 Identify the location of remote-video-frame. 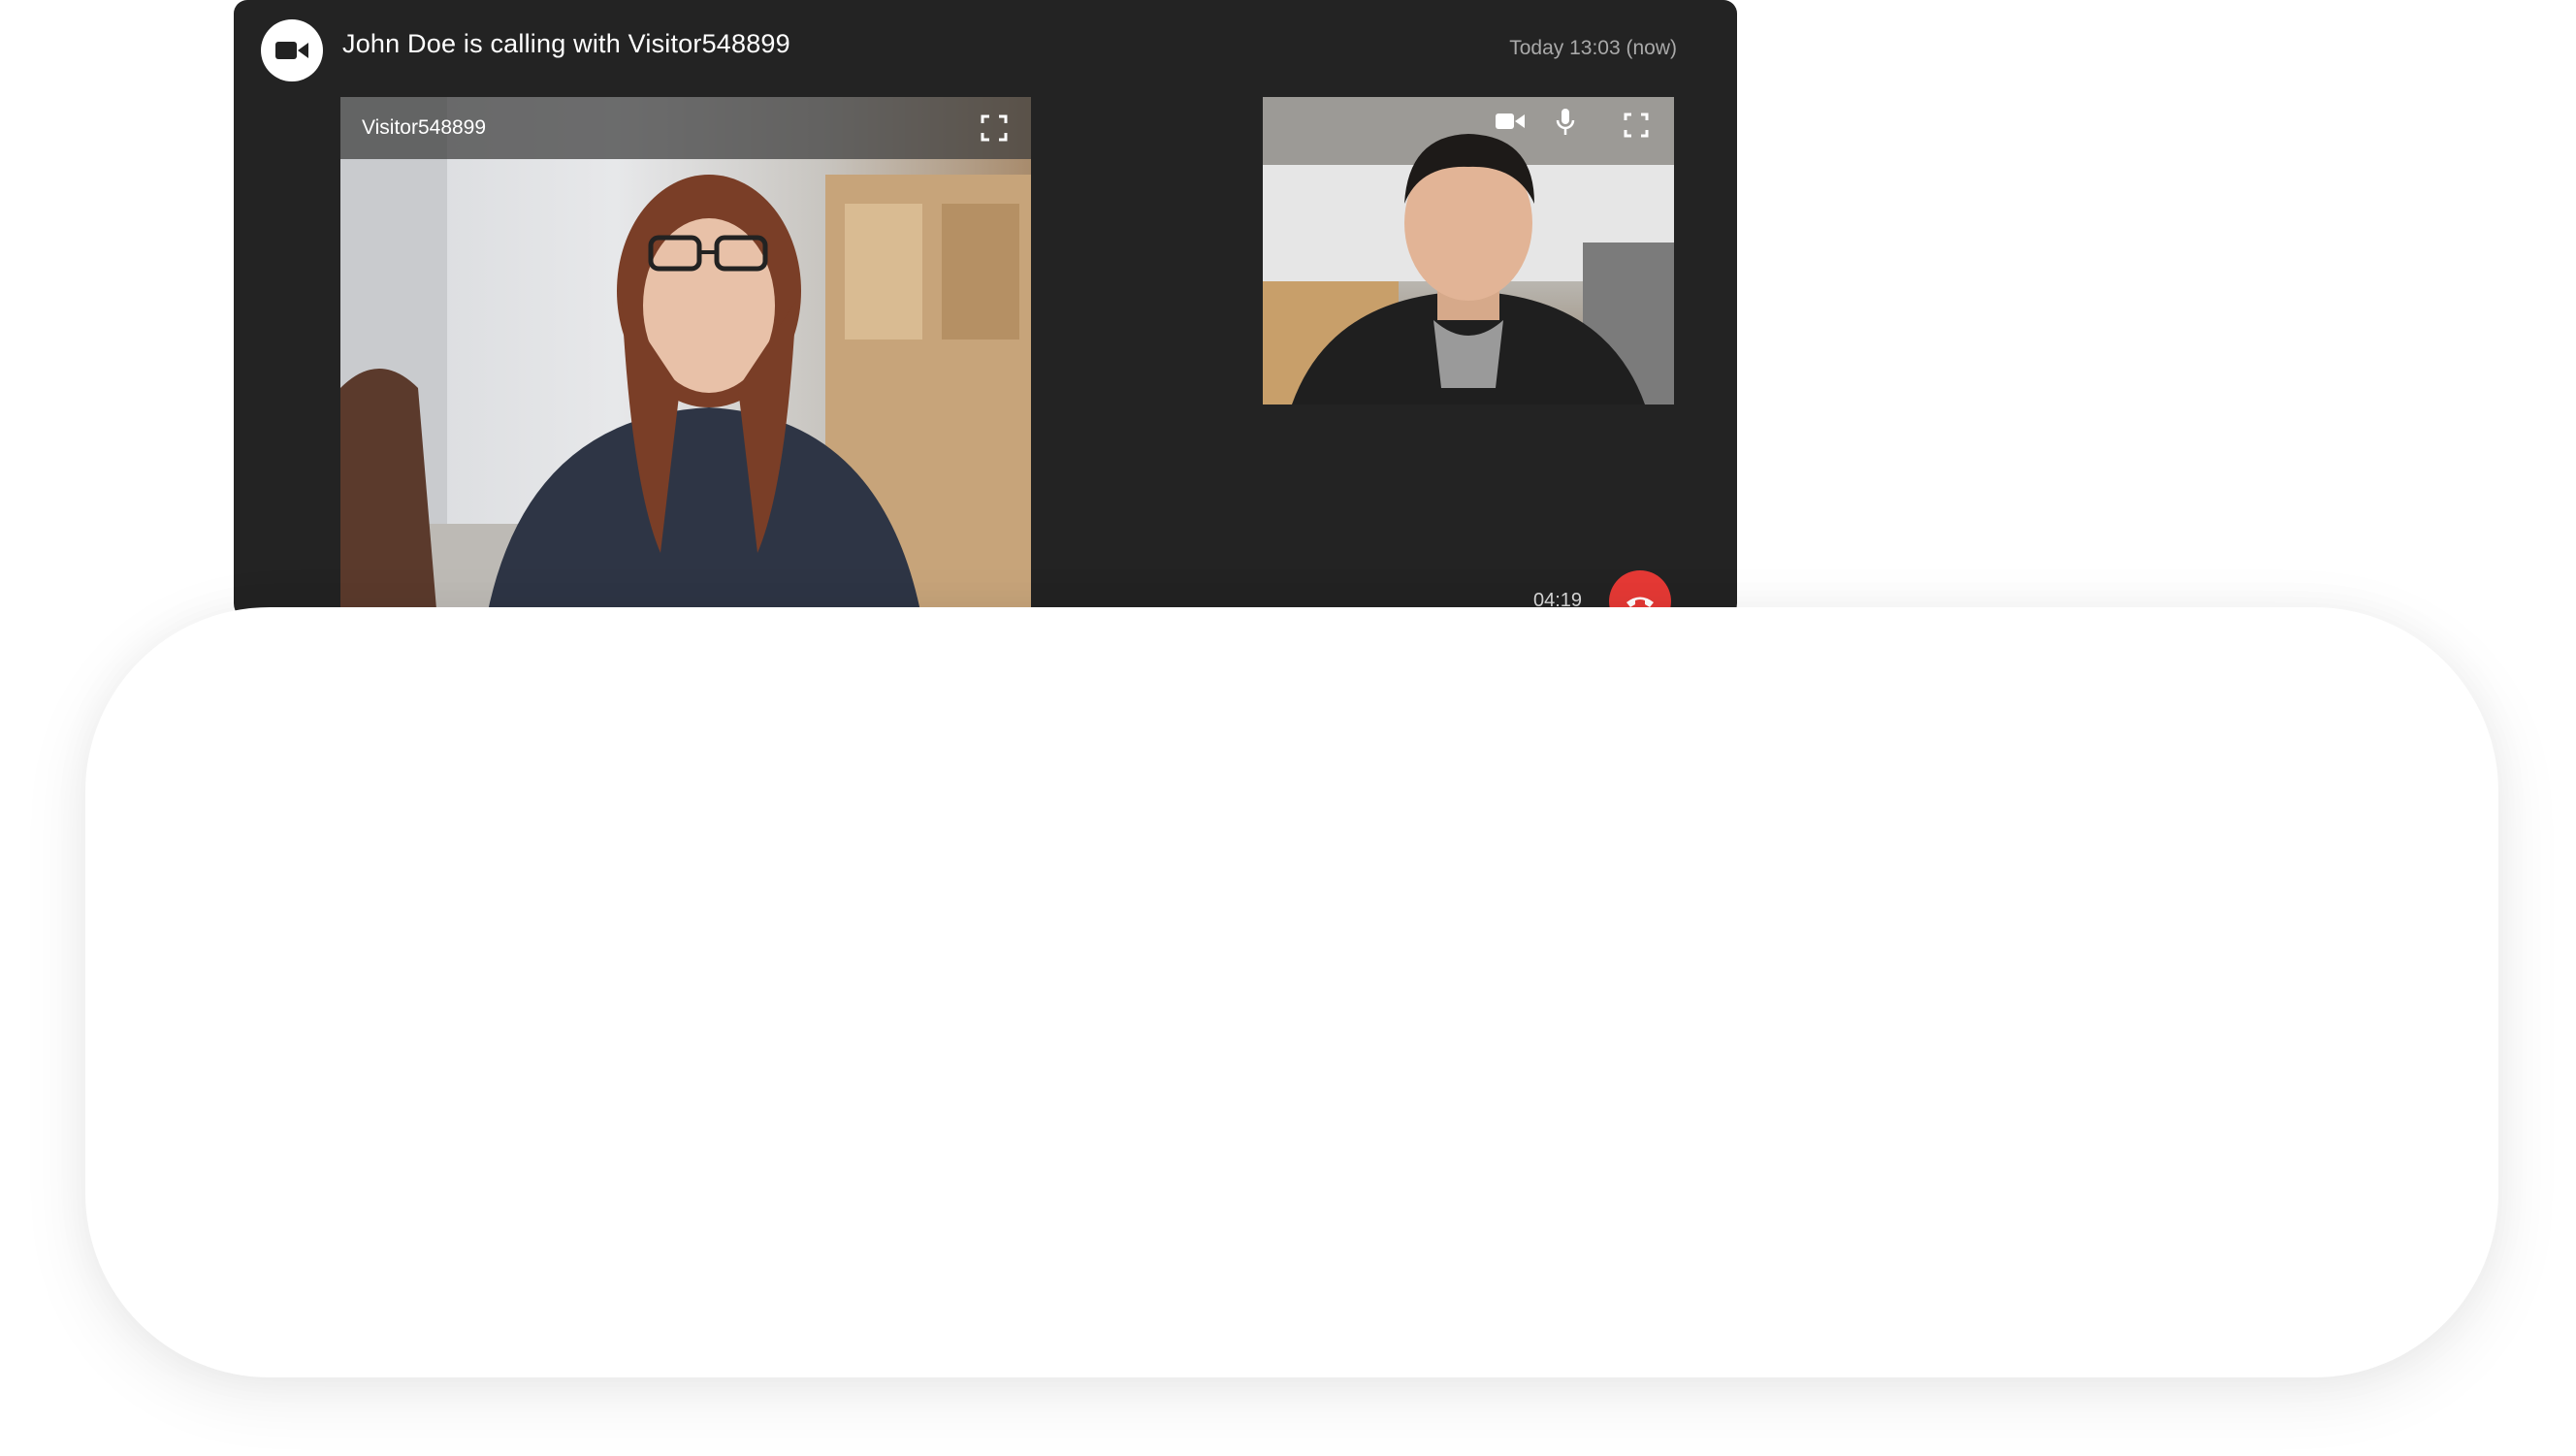
(685, 359).